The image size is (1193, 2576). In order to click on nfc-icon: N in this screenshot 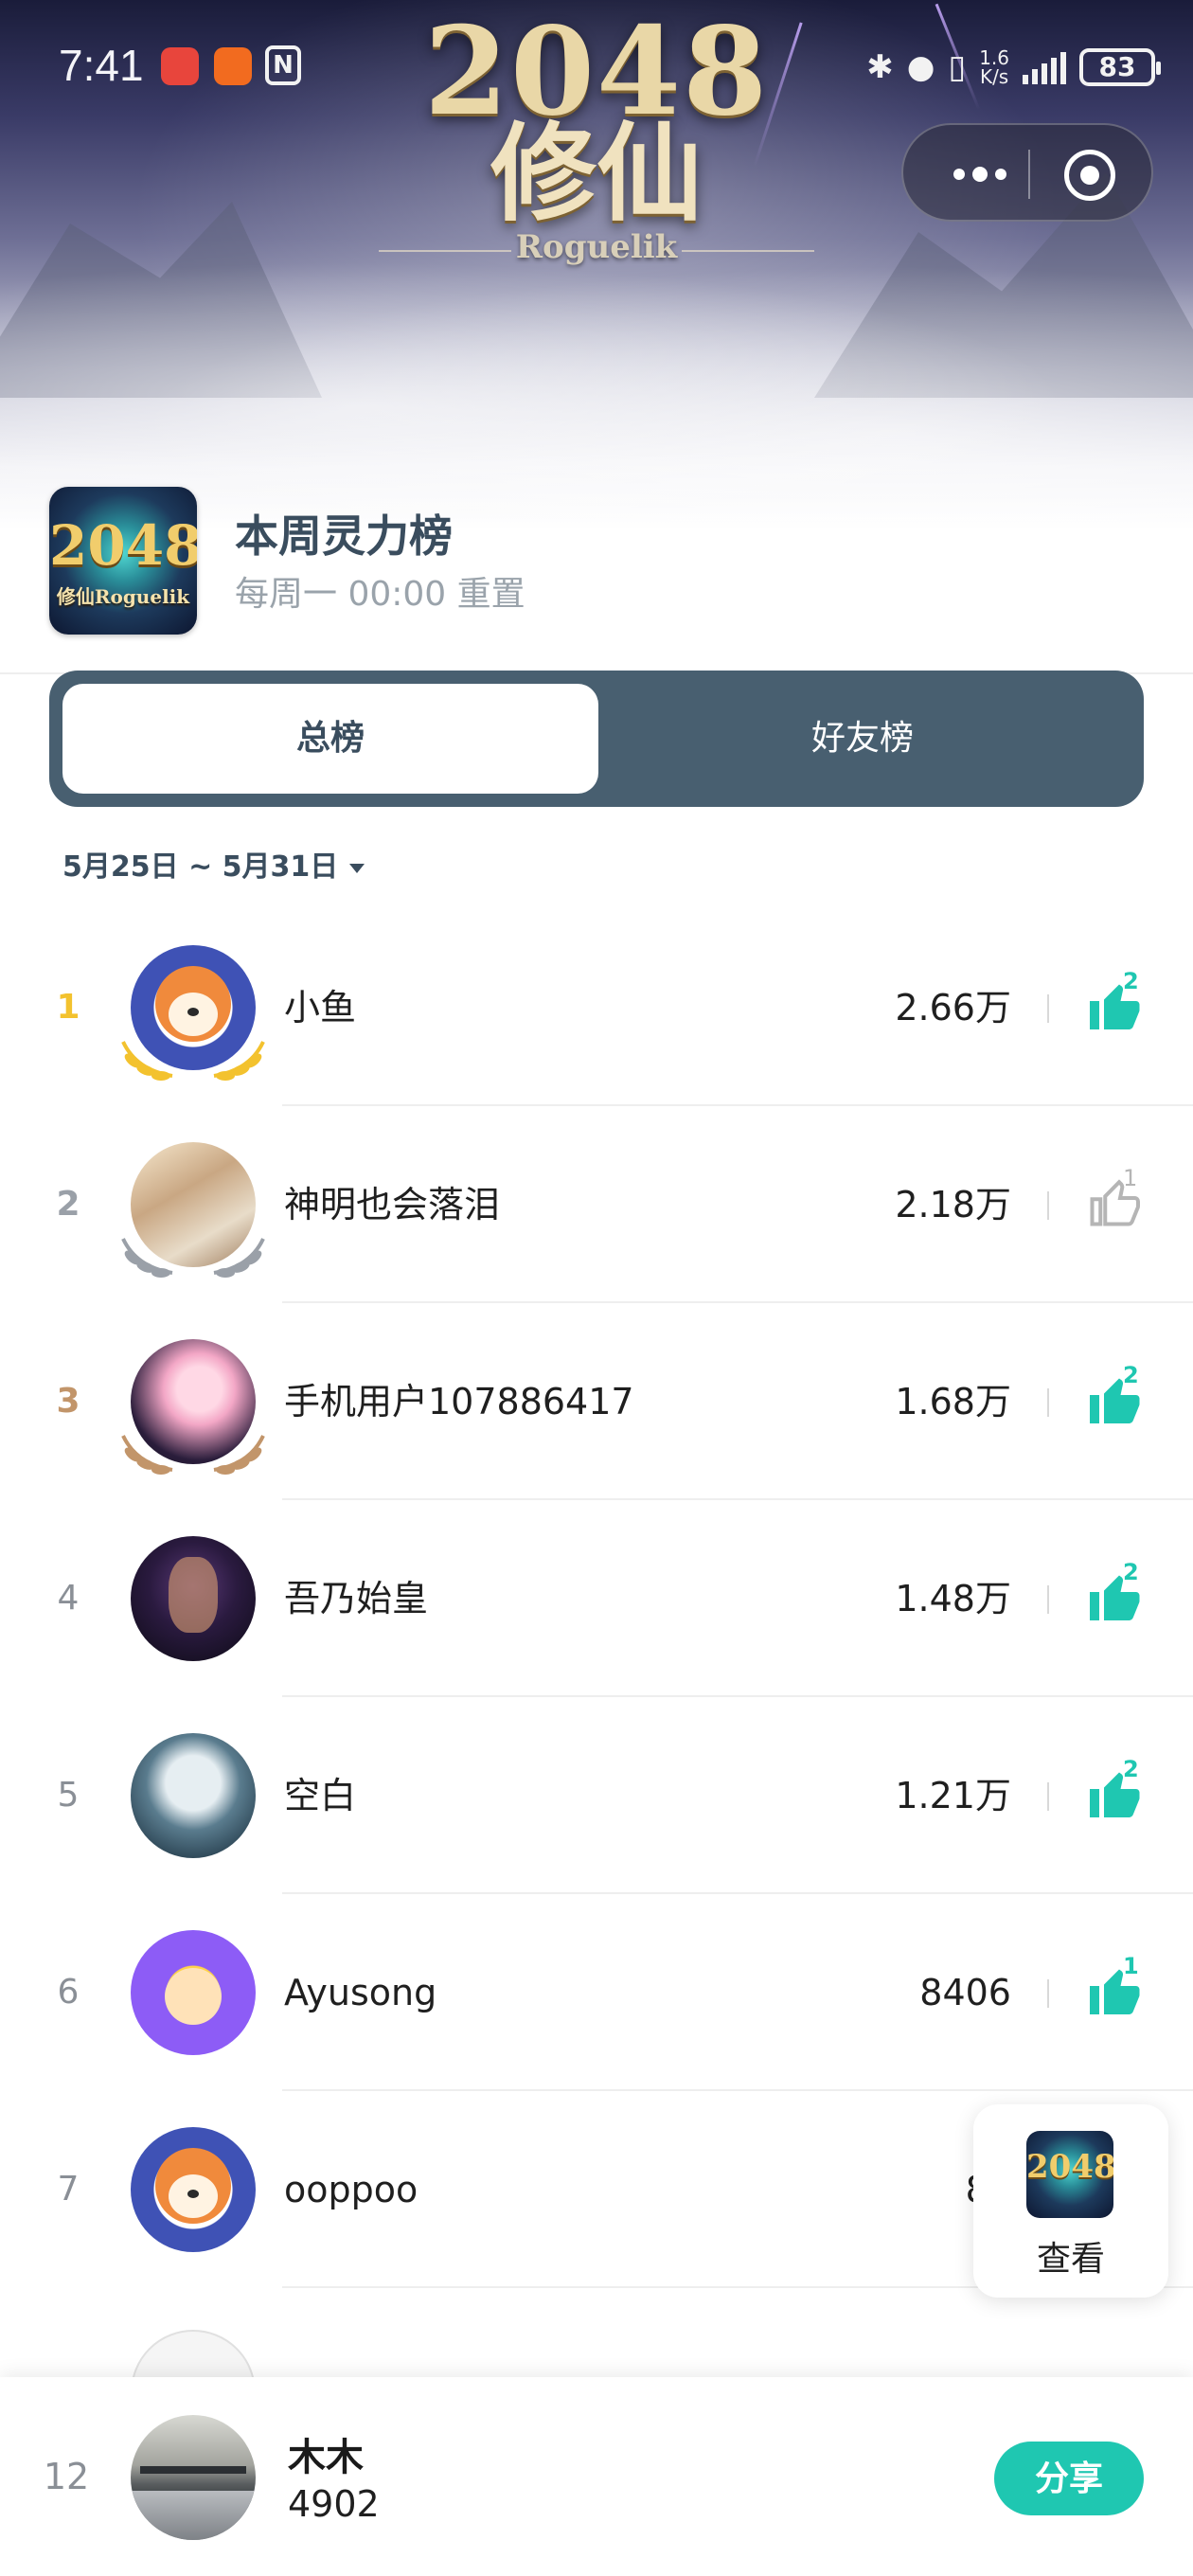, I will do `click(283, 65)`.